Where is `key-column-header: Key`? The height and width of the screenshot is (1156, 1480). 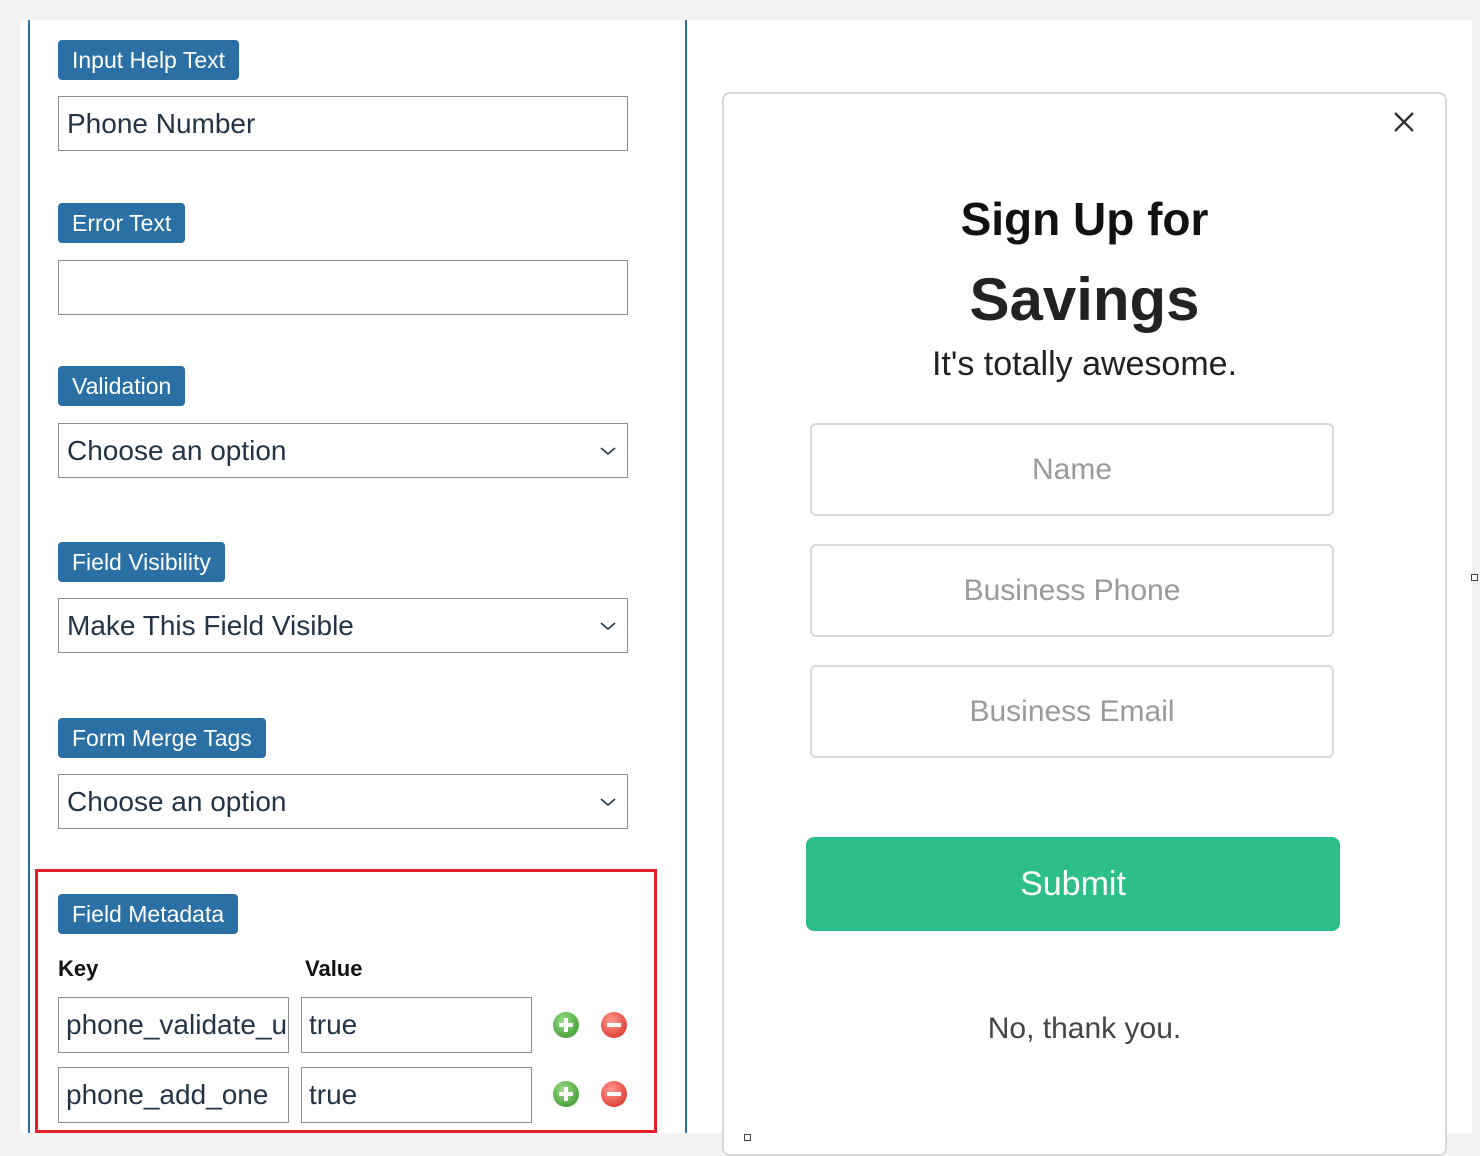 key-column-header: Key is located at coordinates (78, 968).